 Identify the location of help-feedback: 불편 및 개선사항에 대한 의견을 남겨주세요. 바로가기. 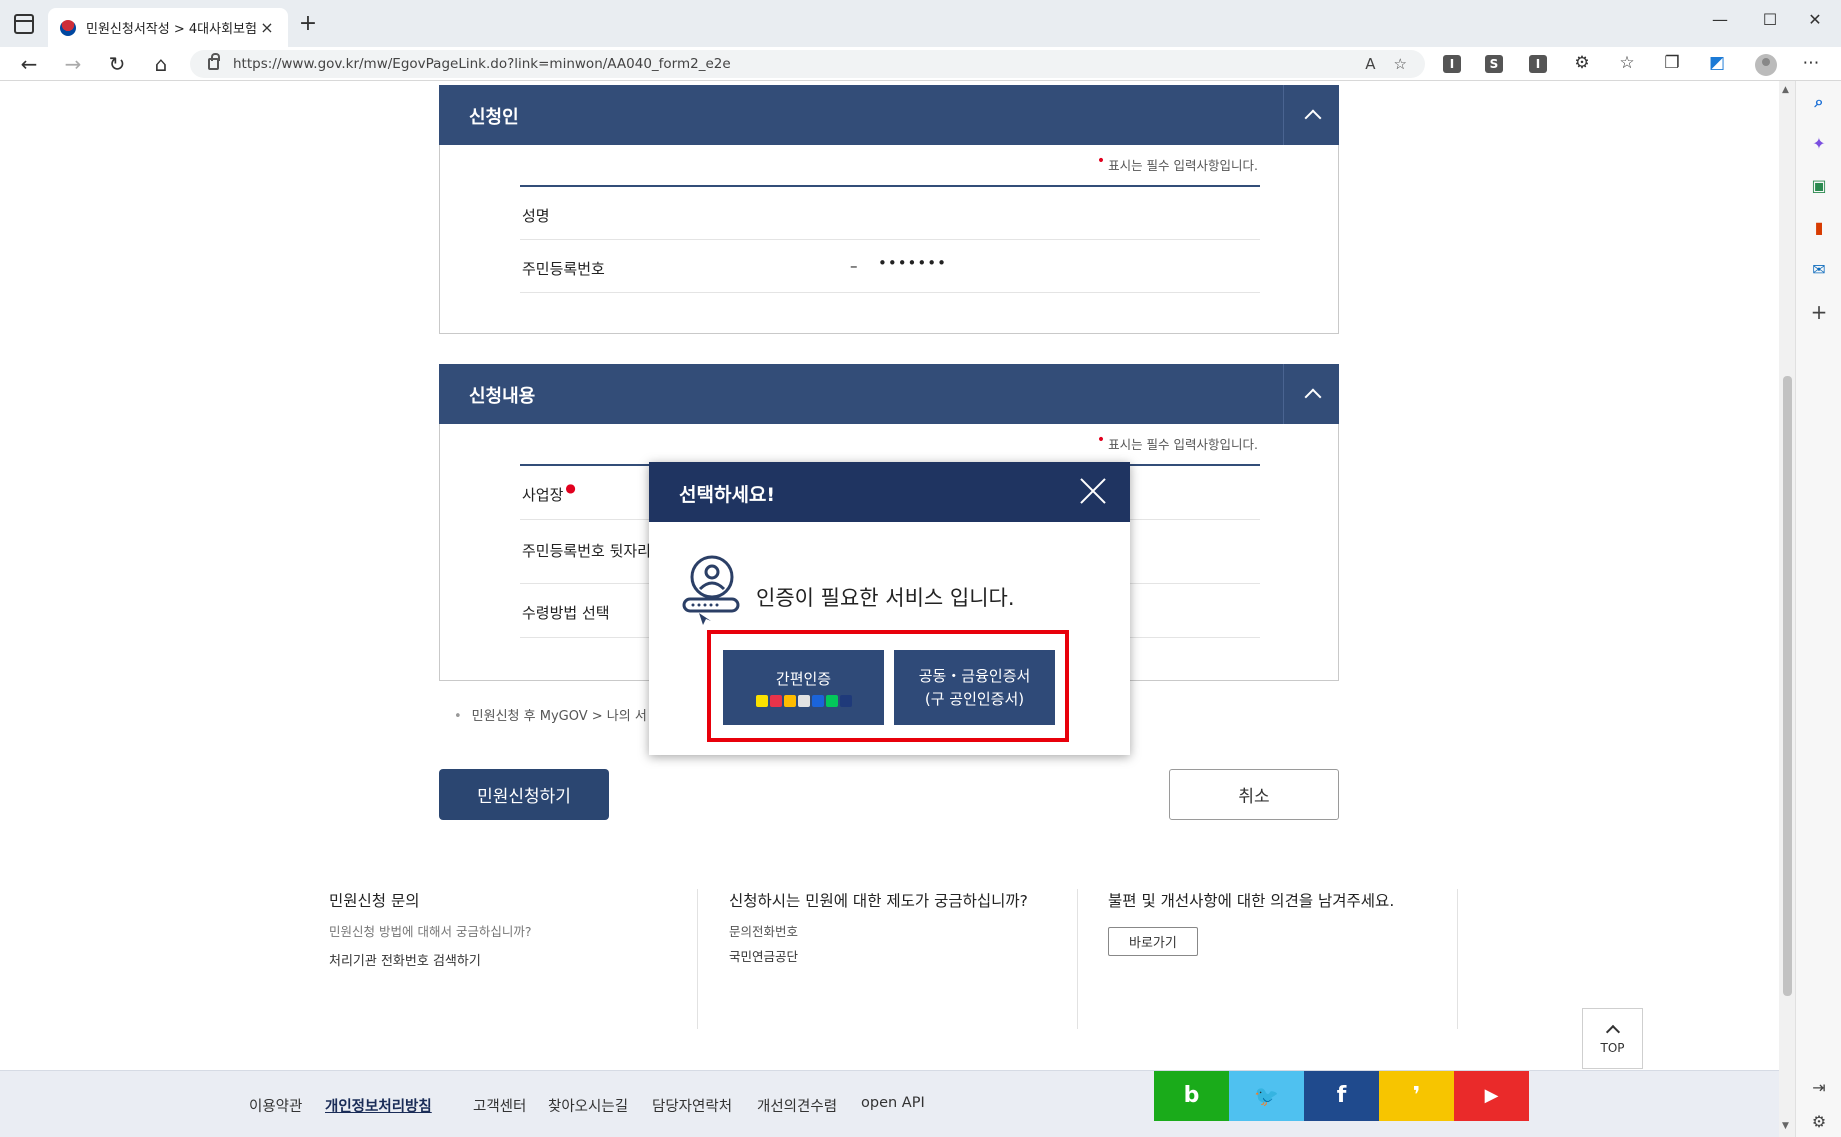
(1298, 922).